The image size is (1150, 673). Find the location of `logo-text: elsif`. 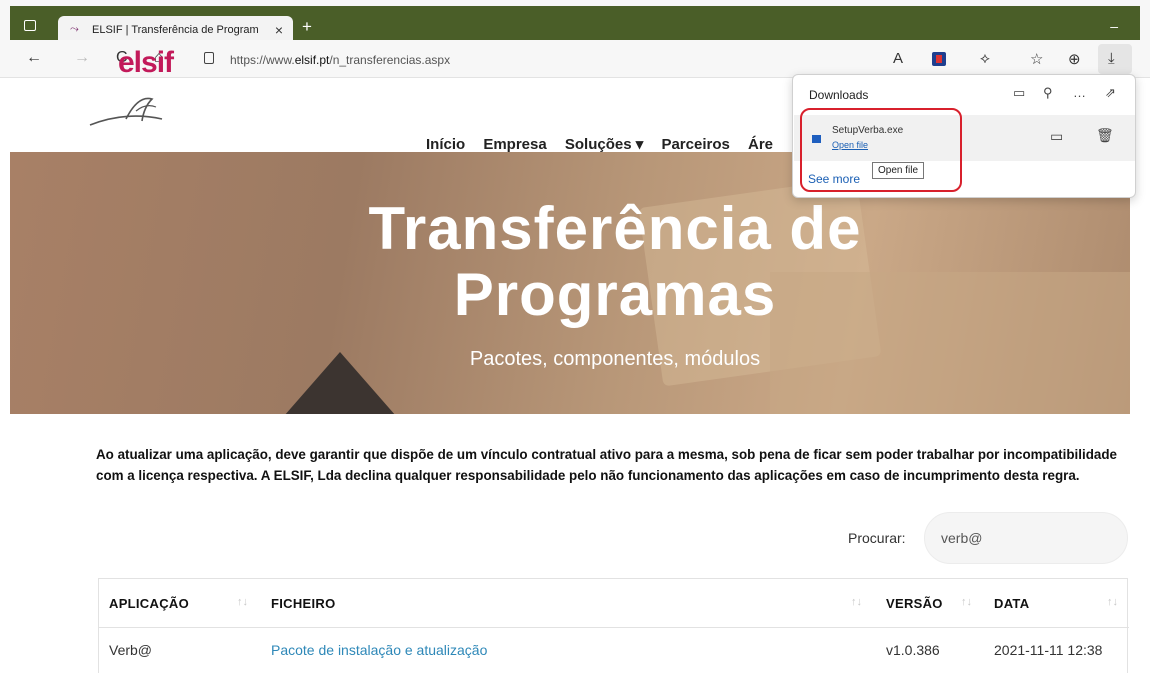

logo-text: elsif is located at coordinates (146, 63).